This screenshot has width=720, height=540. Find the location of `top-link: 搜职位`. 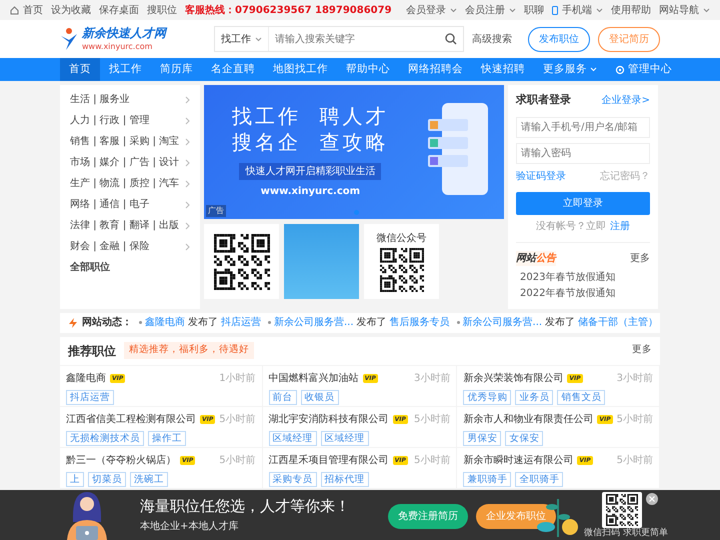

top-link: 搜职位 is located at coordinates (162, 10).